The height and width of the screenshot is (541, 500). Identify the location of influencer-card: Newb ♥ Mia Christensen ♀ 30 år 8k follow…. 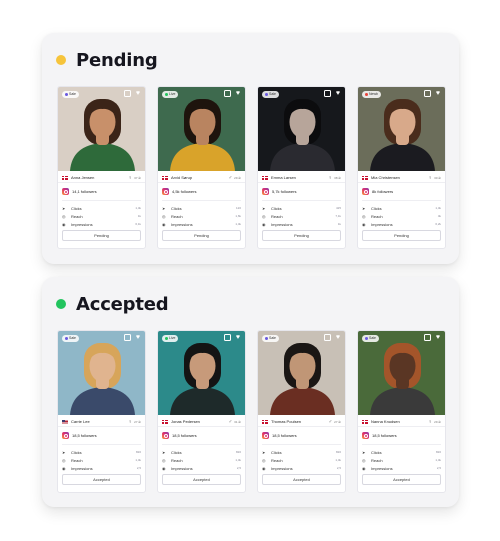
(401, 167).